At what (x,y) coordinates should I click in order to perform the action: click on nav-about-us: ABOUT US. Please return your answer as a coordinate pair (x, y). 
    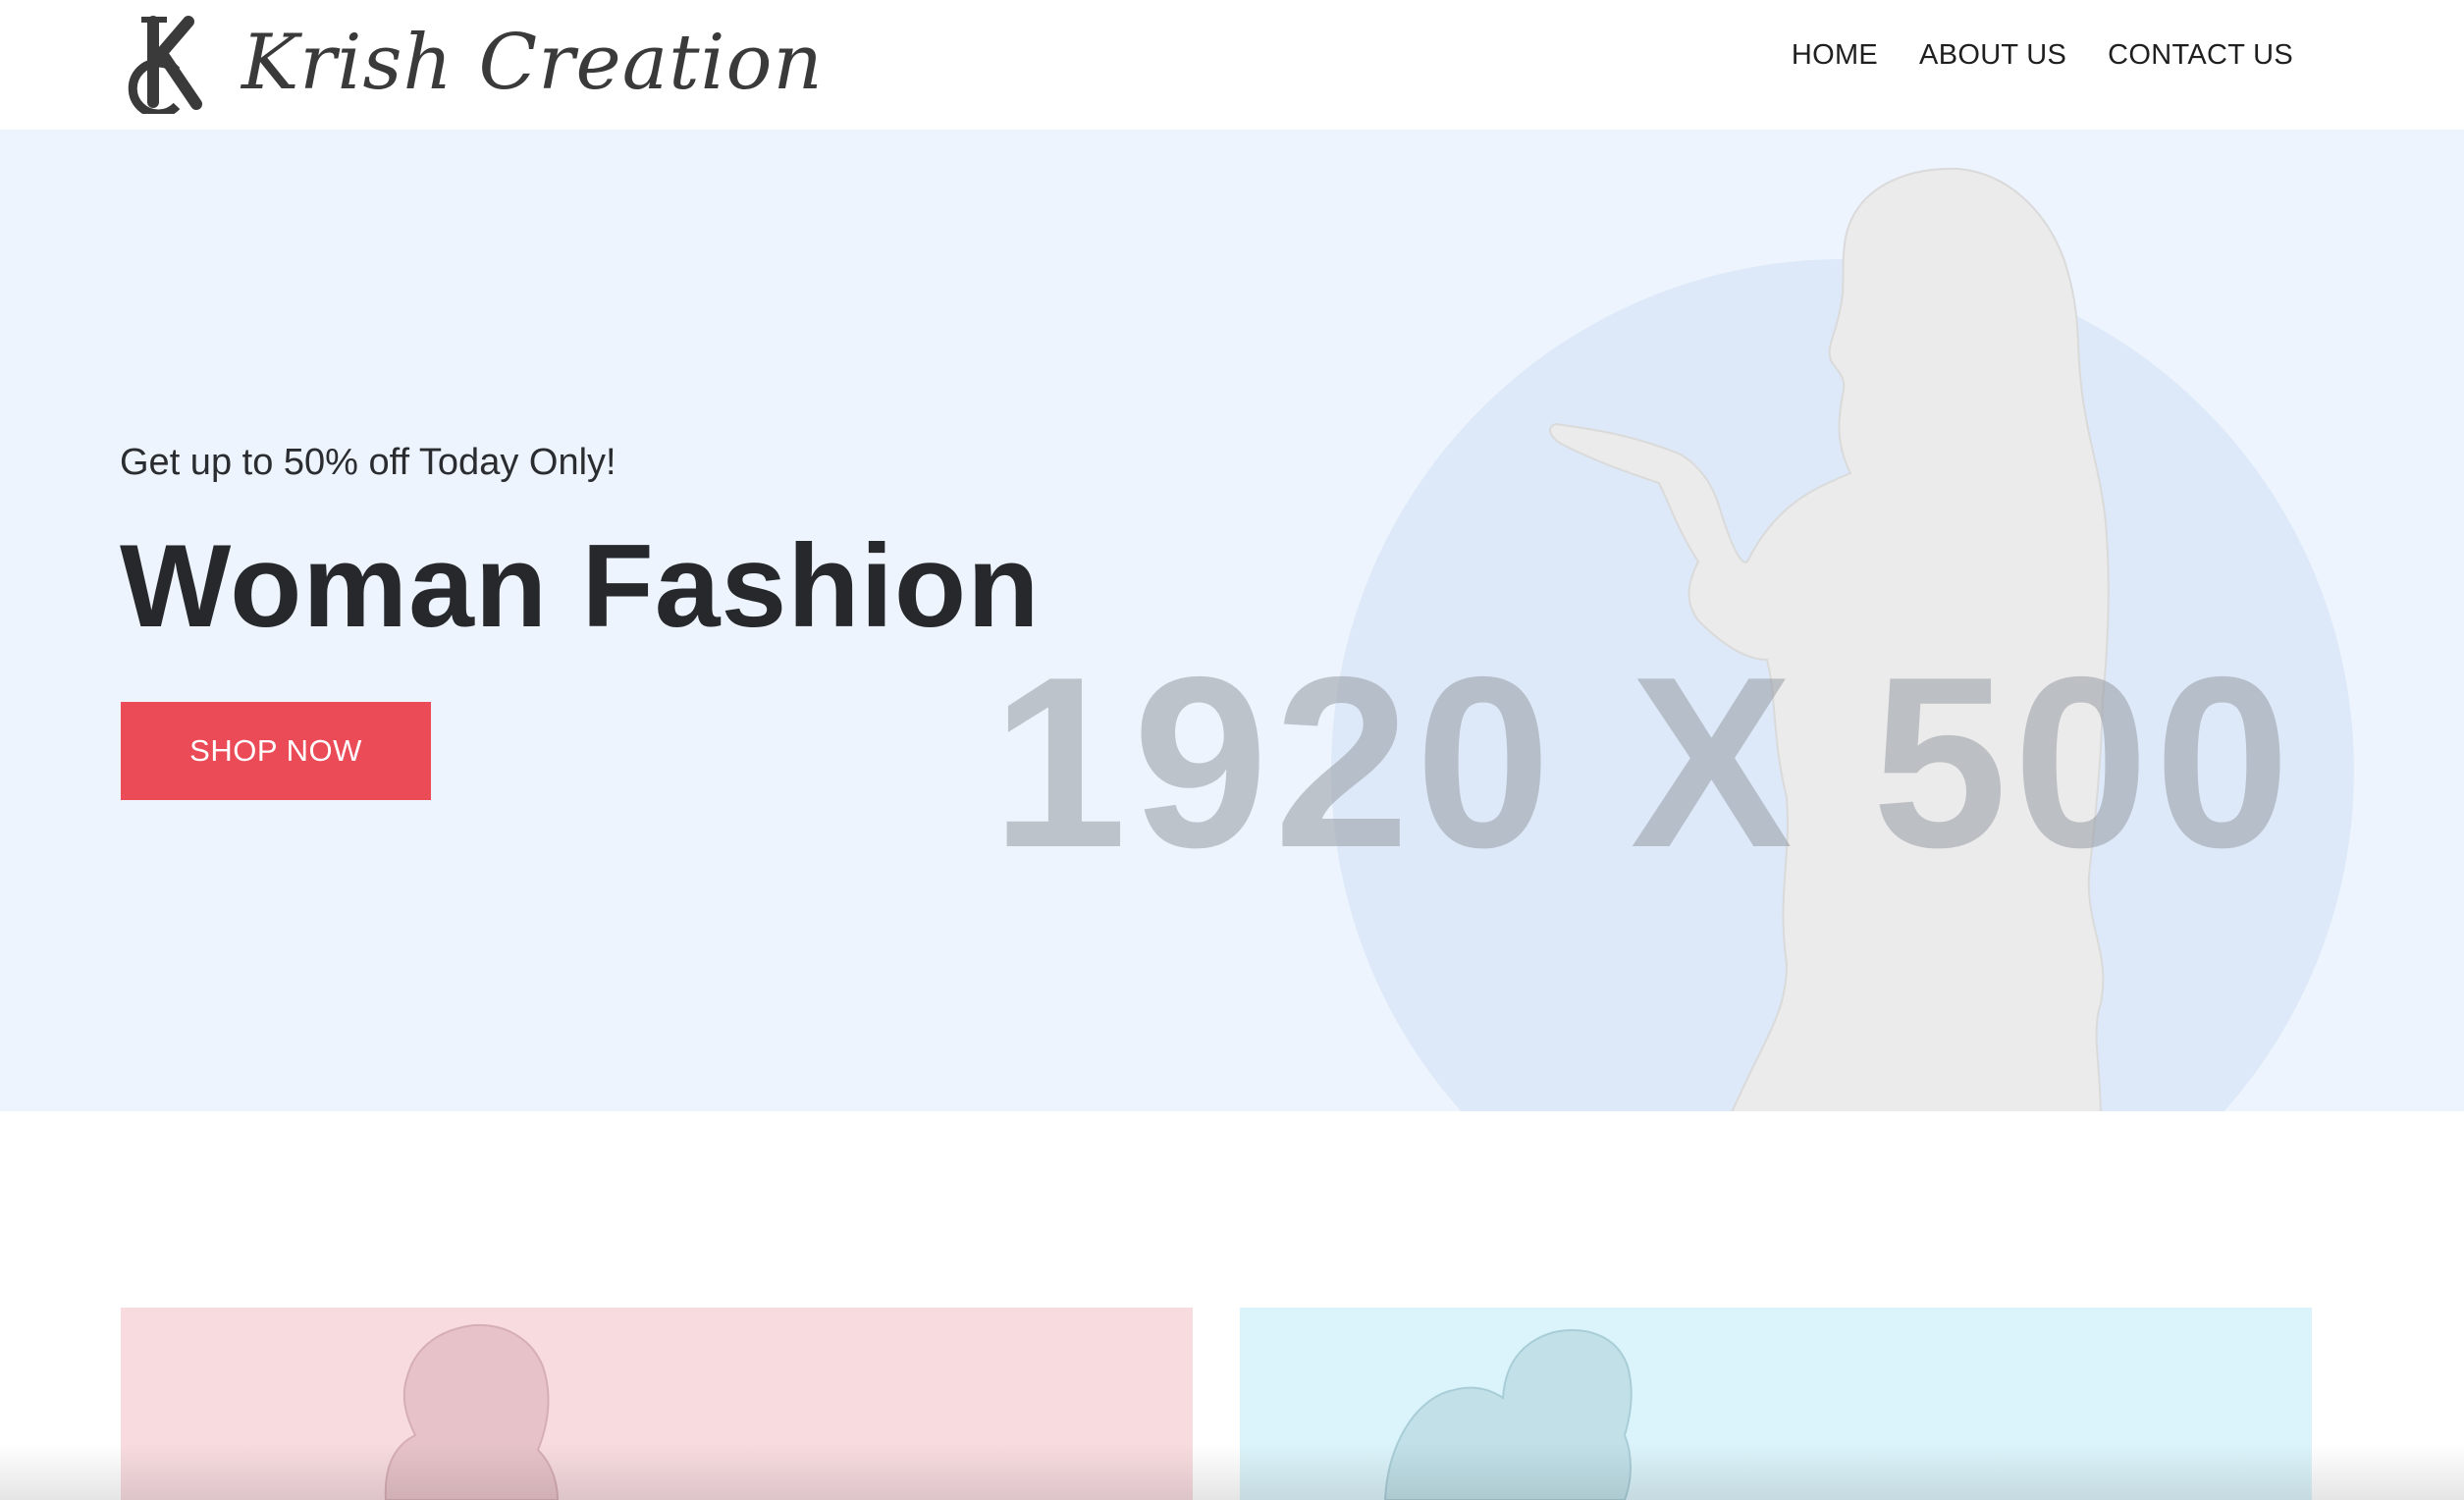
    Looking at the image, I should click on (1992, 55).